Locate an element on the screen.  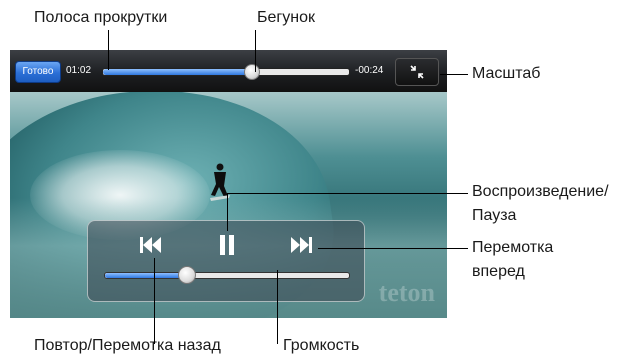
collapse-icon is located at coordinates (417, 72).